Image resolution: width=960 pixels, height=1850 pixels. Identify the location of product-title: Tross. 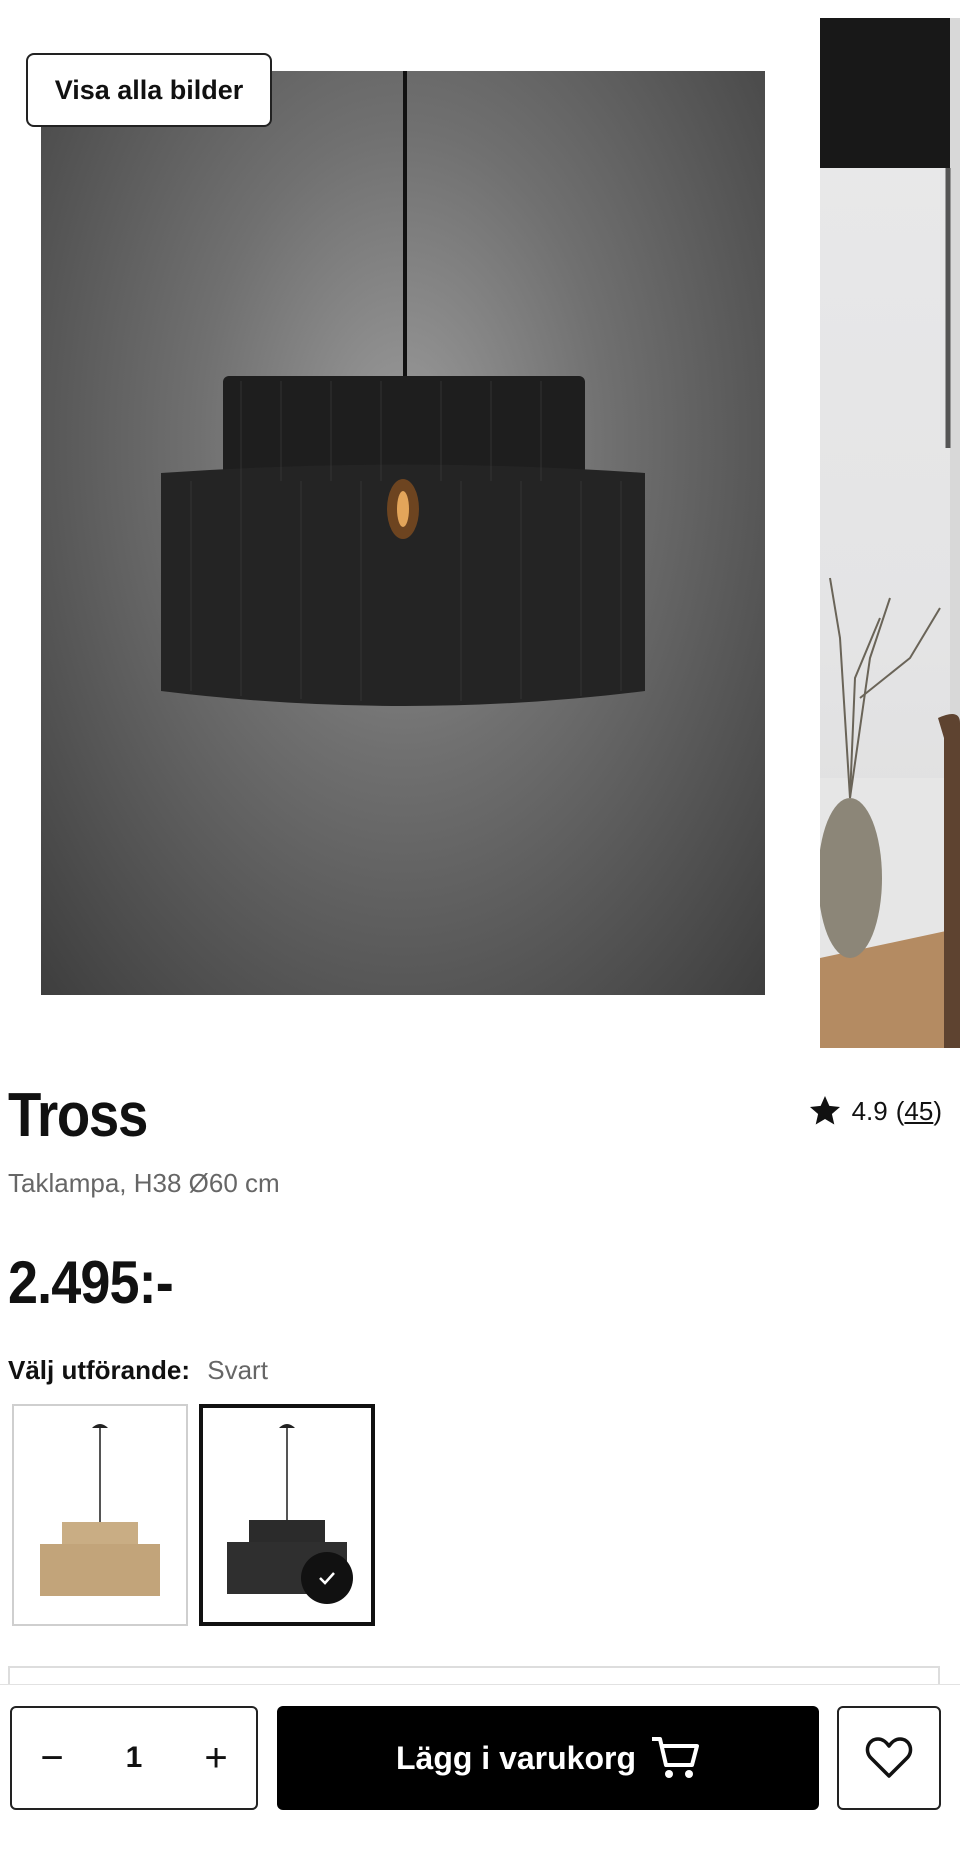
(78, 1115).